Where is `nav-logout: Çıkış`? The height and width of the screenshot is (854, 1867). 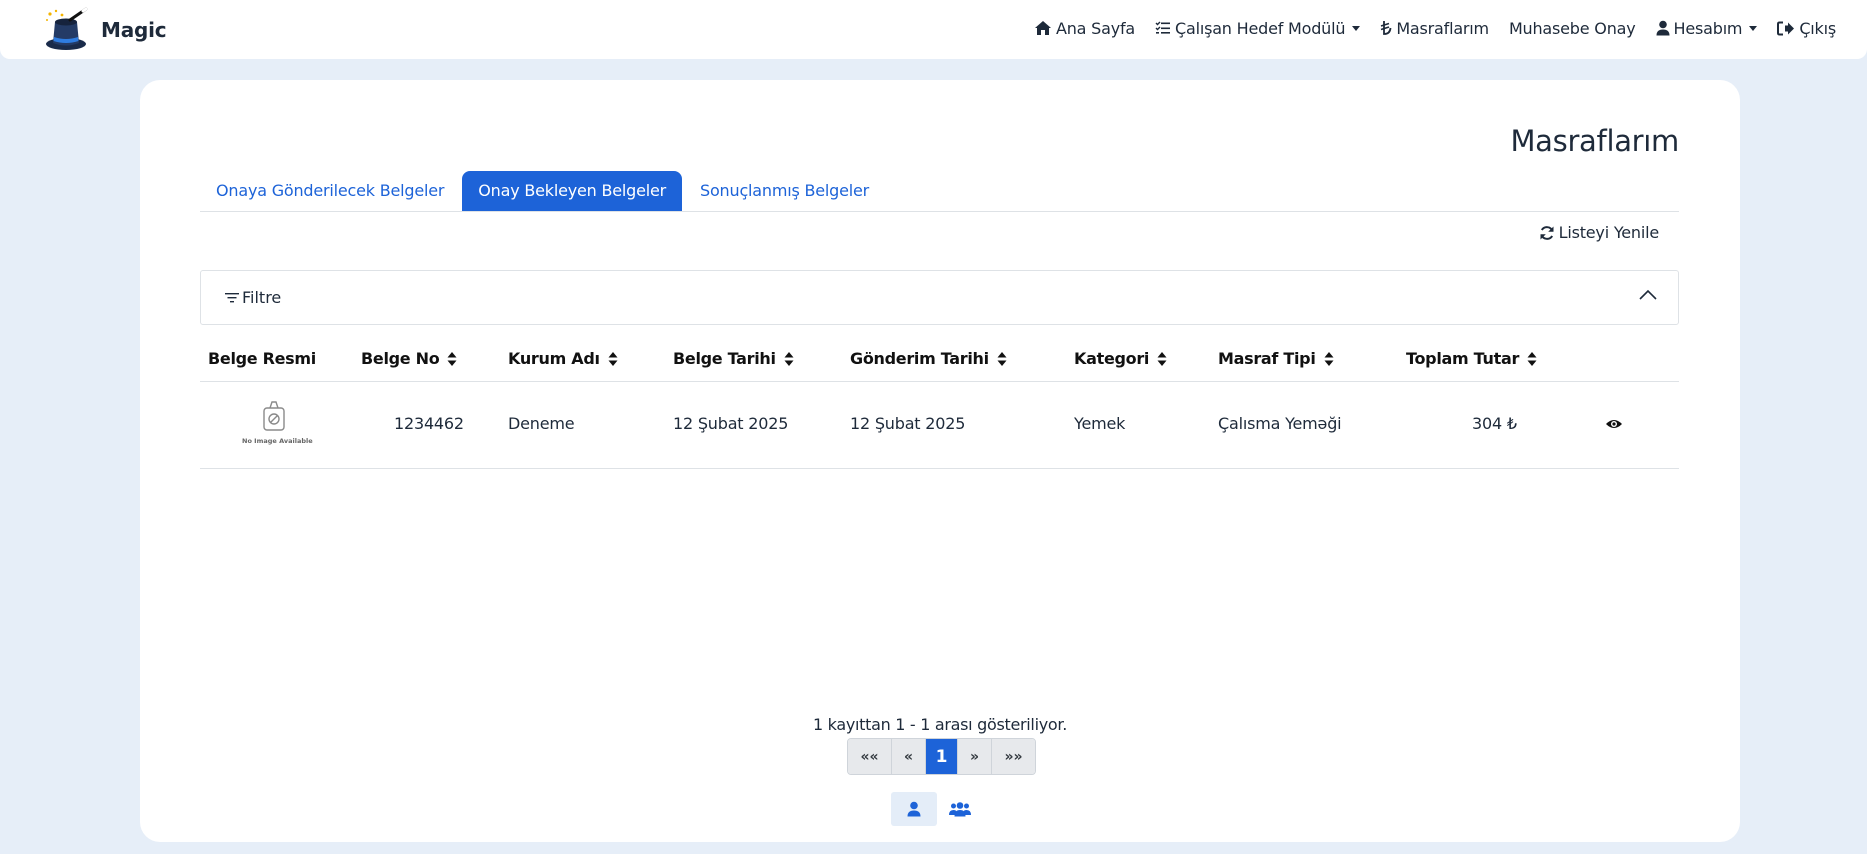
nav-logout: Çıkış is located at coordinates (1806, 28).